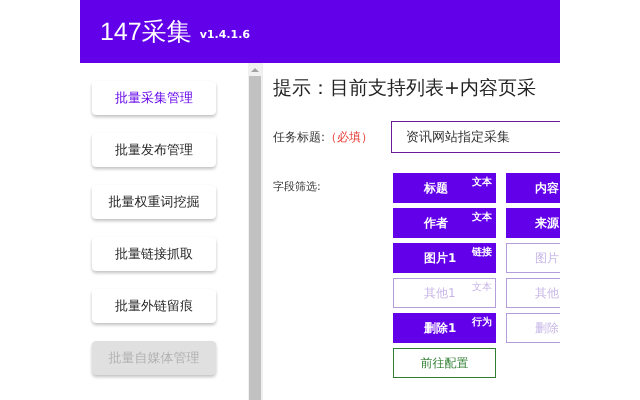  Describe the element at coordinates (154, 202) in the screenshot. I see `sidebar-item: 批量权重词挖掘` at that location.